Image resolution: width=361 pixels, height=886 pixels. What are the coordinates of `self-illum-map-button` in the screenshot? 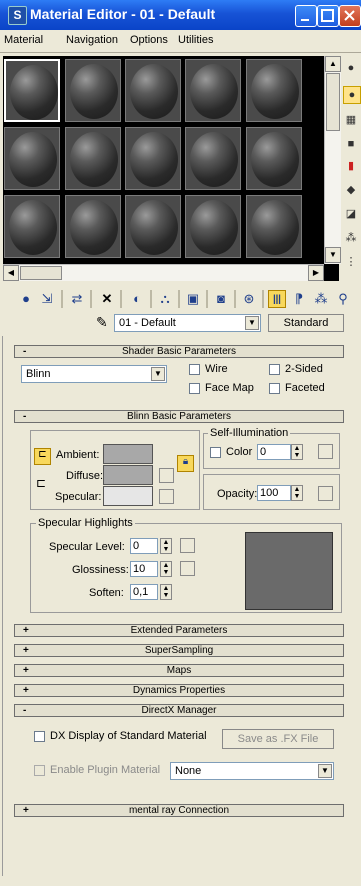 It's located at (325, 451).